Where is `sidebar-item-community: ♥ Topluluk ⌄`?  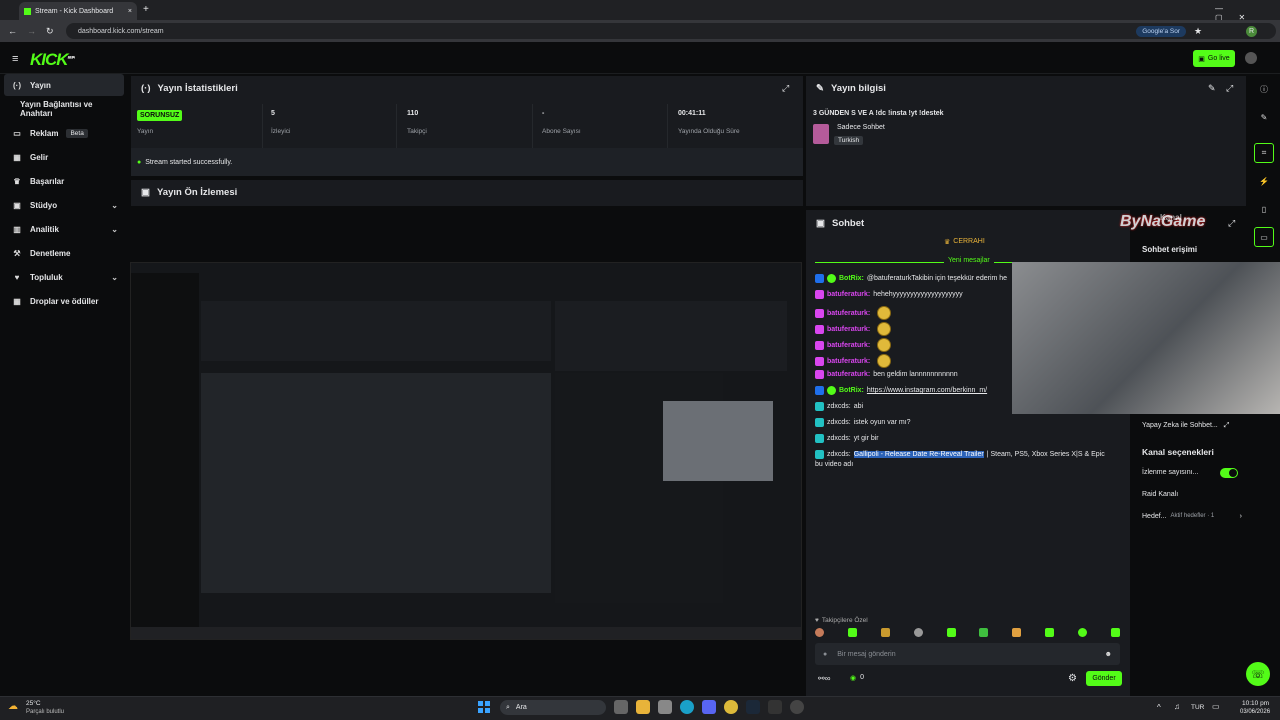
sidebar-item-community: ♥ Topluluk ⌄ is located at coordinates (64, 277).